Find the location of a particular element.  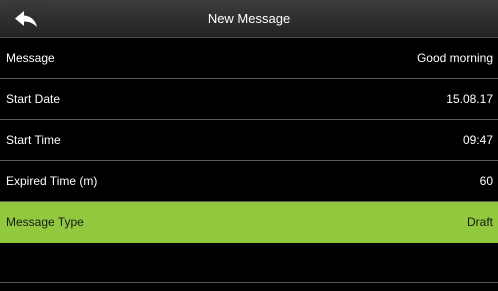

row-label: Message is located at coordinates (30, 58).